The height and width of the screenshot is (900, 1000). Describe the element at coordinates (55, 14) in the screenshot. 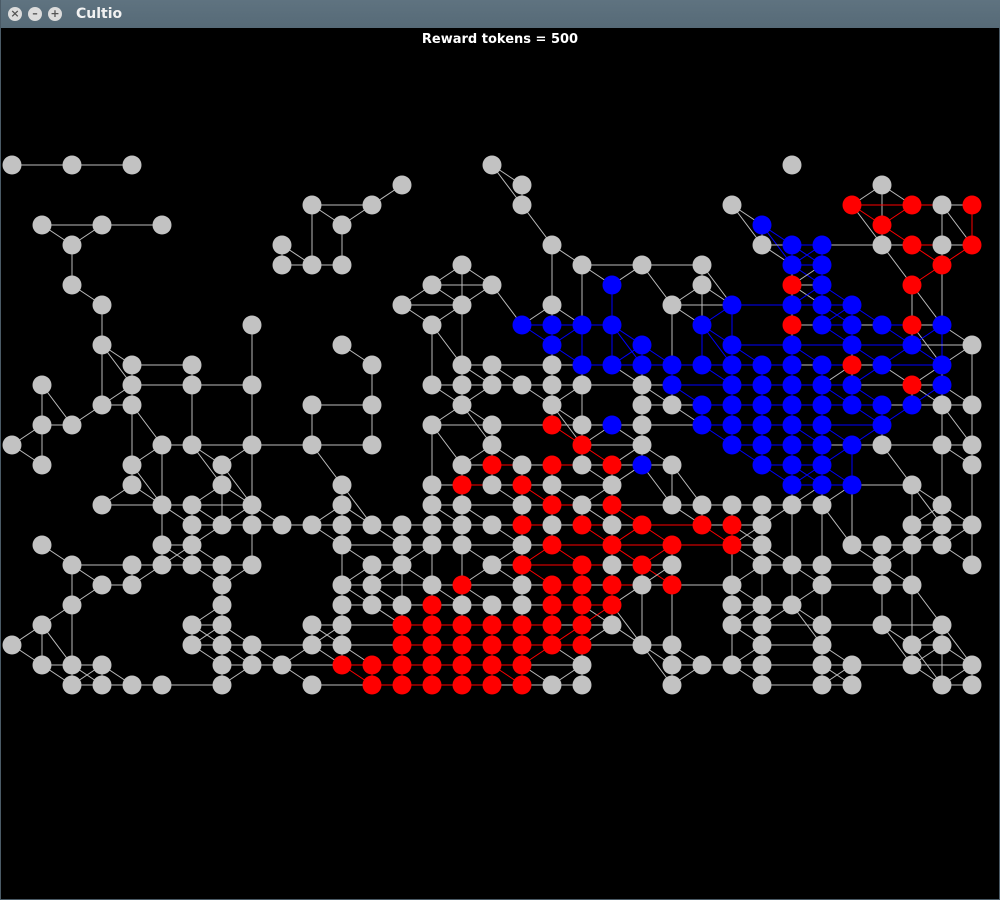

I see `maximize-icon: +` at that location.